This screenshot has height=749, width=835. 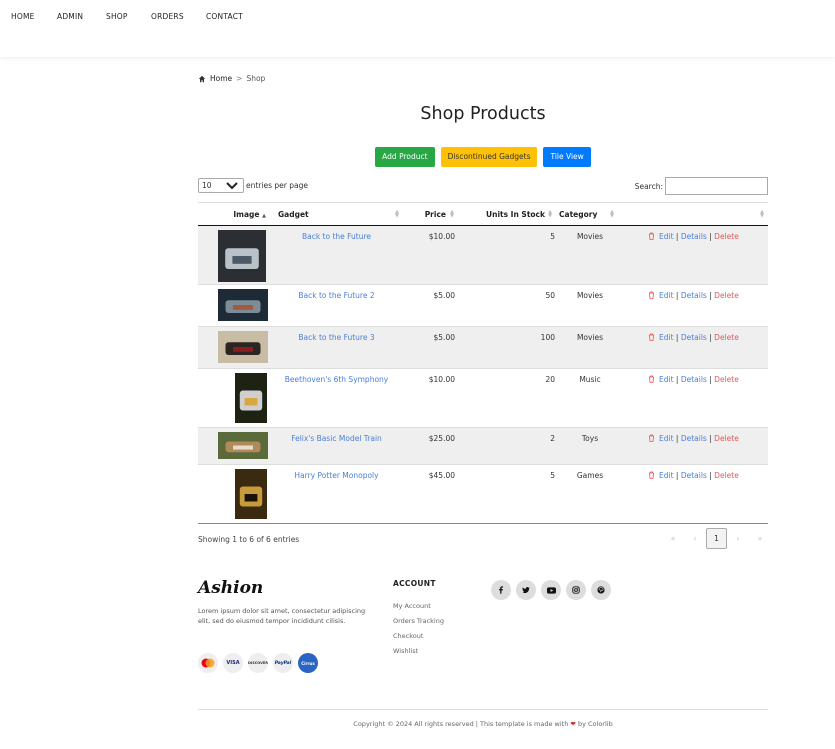 I want to click on cirrus-icon: Cirrus, so click(x=308, y=663).